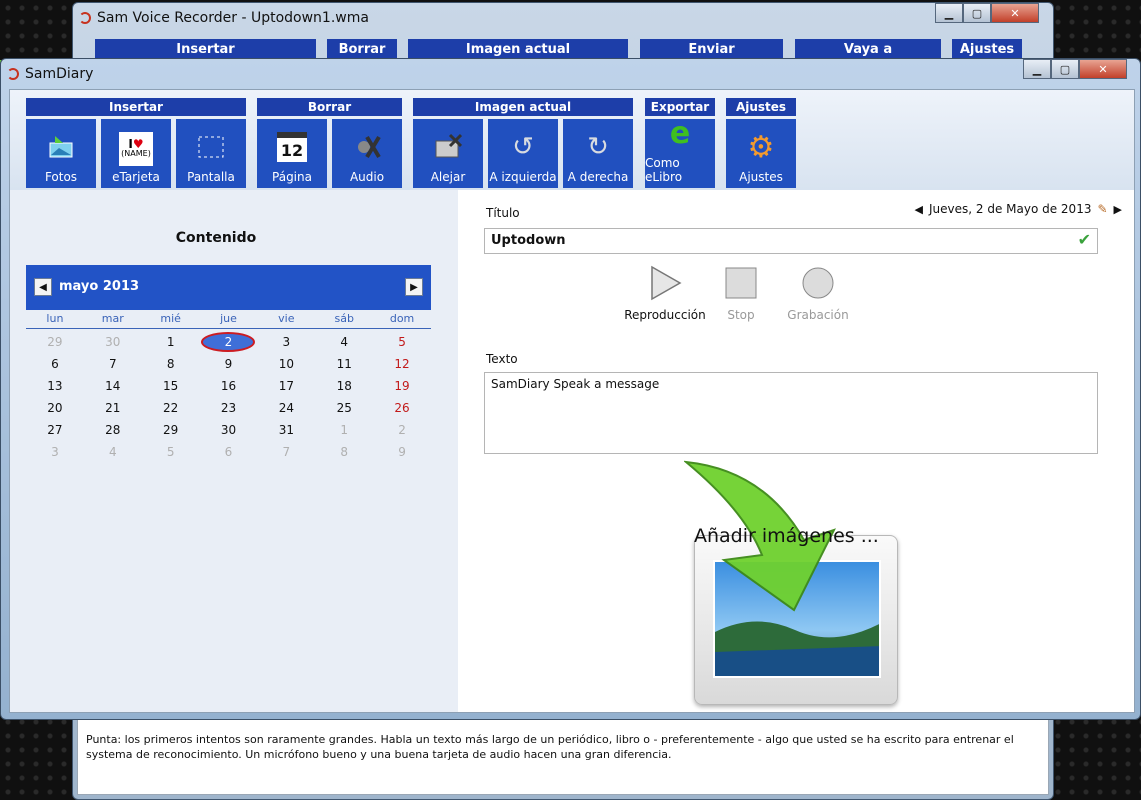  Describe the element at coordinates (711, 49) in the screenshot. I see `menu-enviar: Enviar` at that location.